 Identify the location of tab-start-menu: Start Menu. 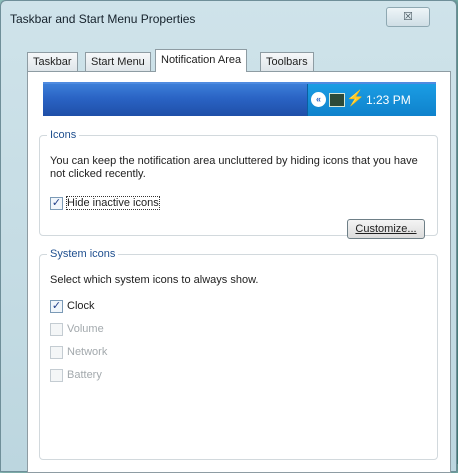
(118, 61).